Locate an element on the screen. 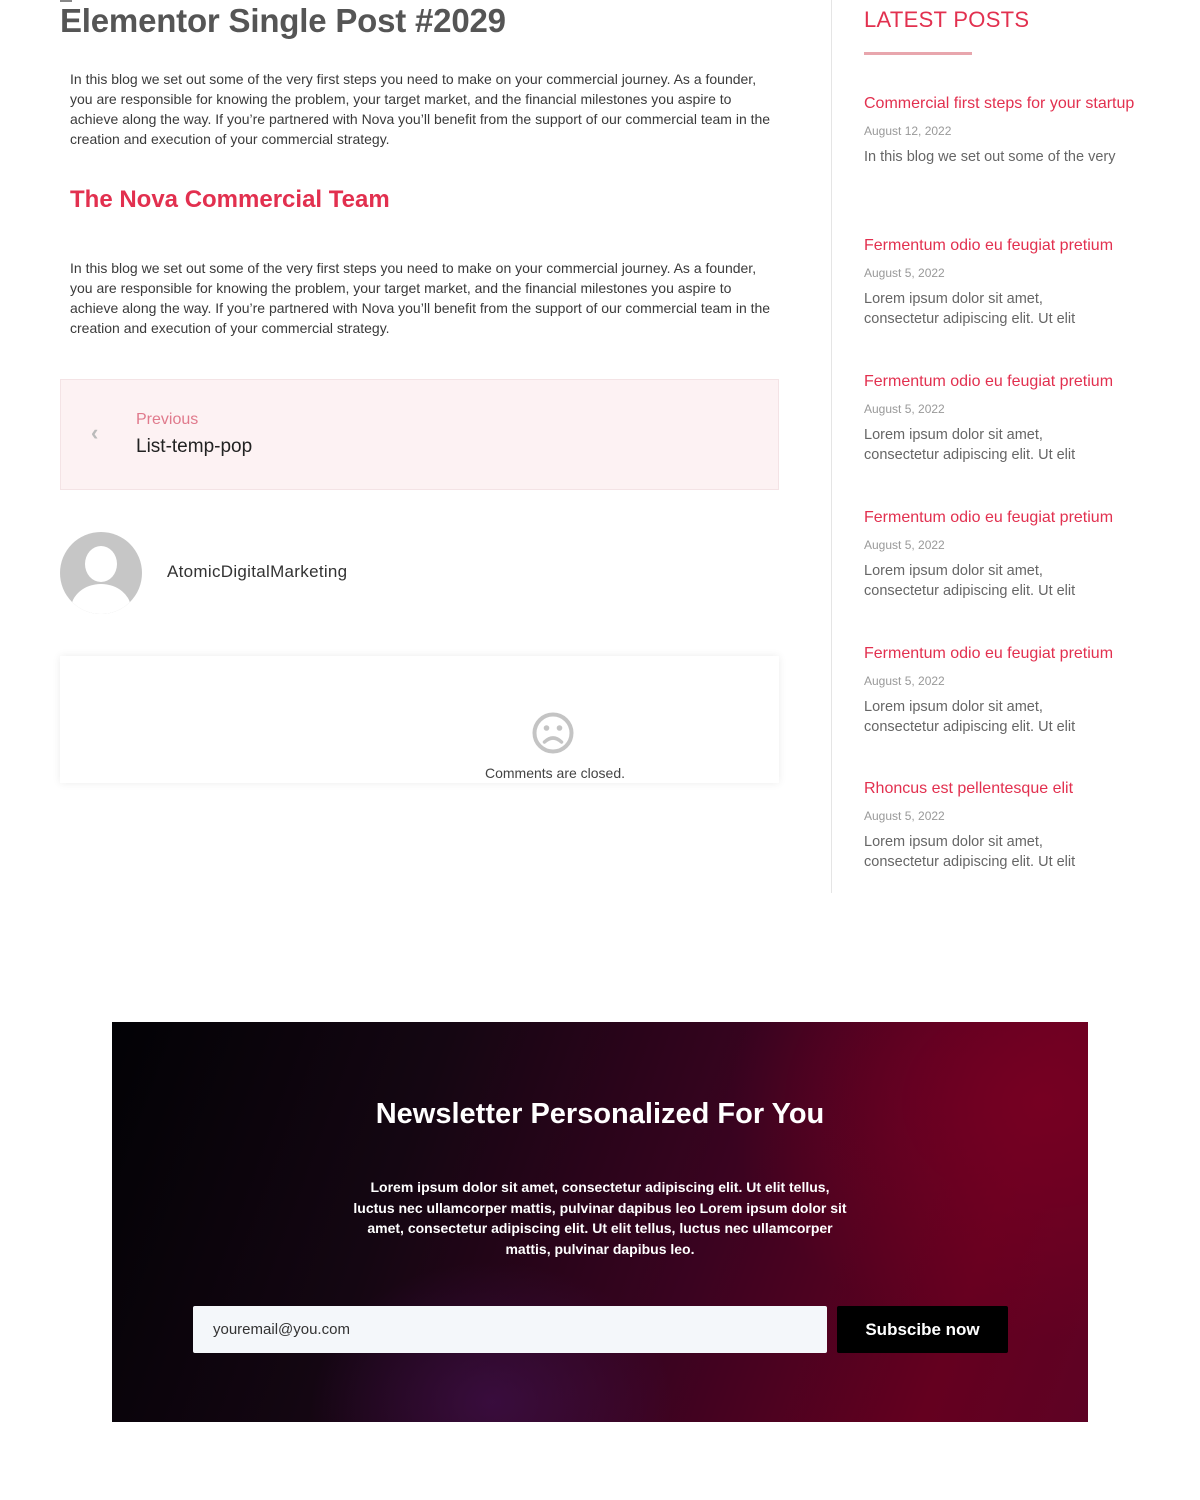 This screenshot has height=1500, width=1200. sidebar-post-title-link: Commercial first steps for your startup is located at coordinates (1009, 104).